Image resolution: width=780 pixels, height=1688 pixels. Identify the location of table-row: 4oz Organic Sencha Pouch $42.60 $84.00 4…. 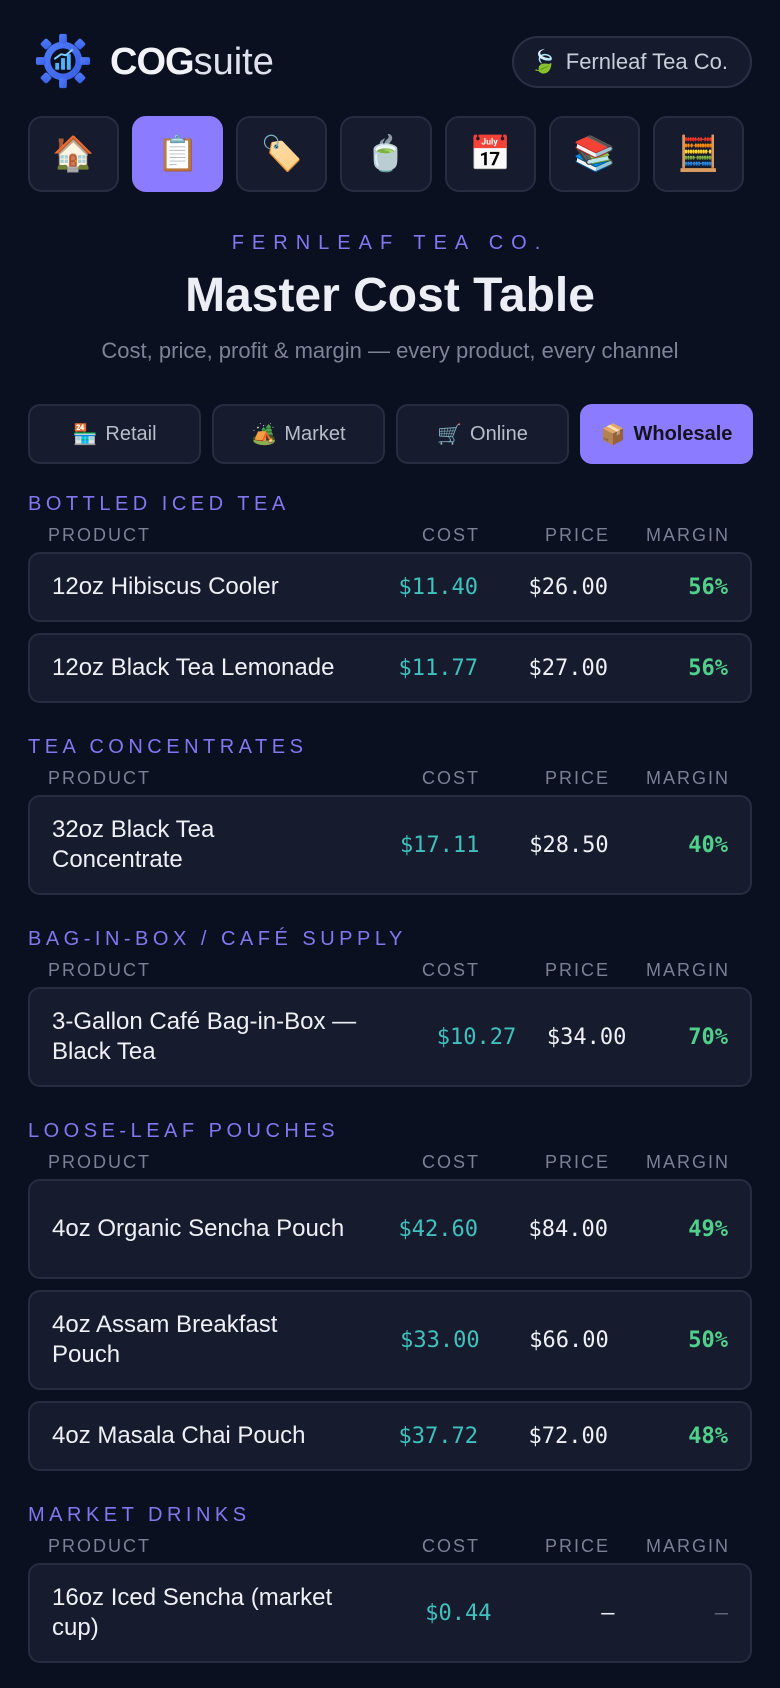
(390, 1229).